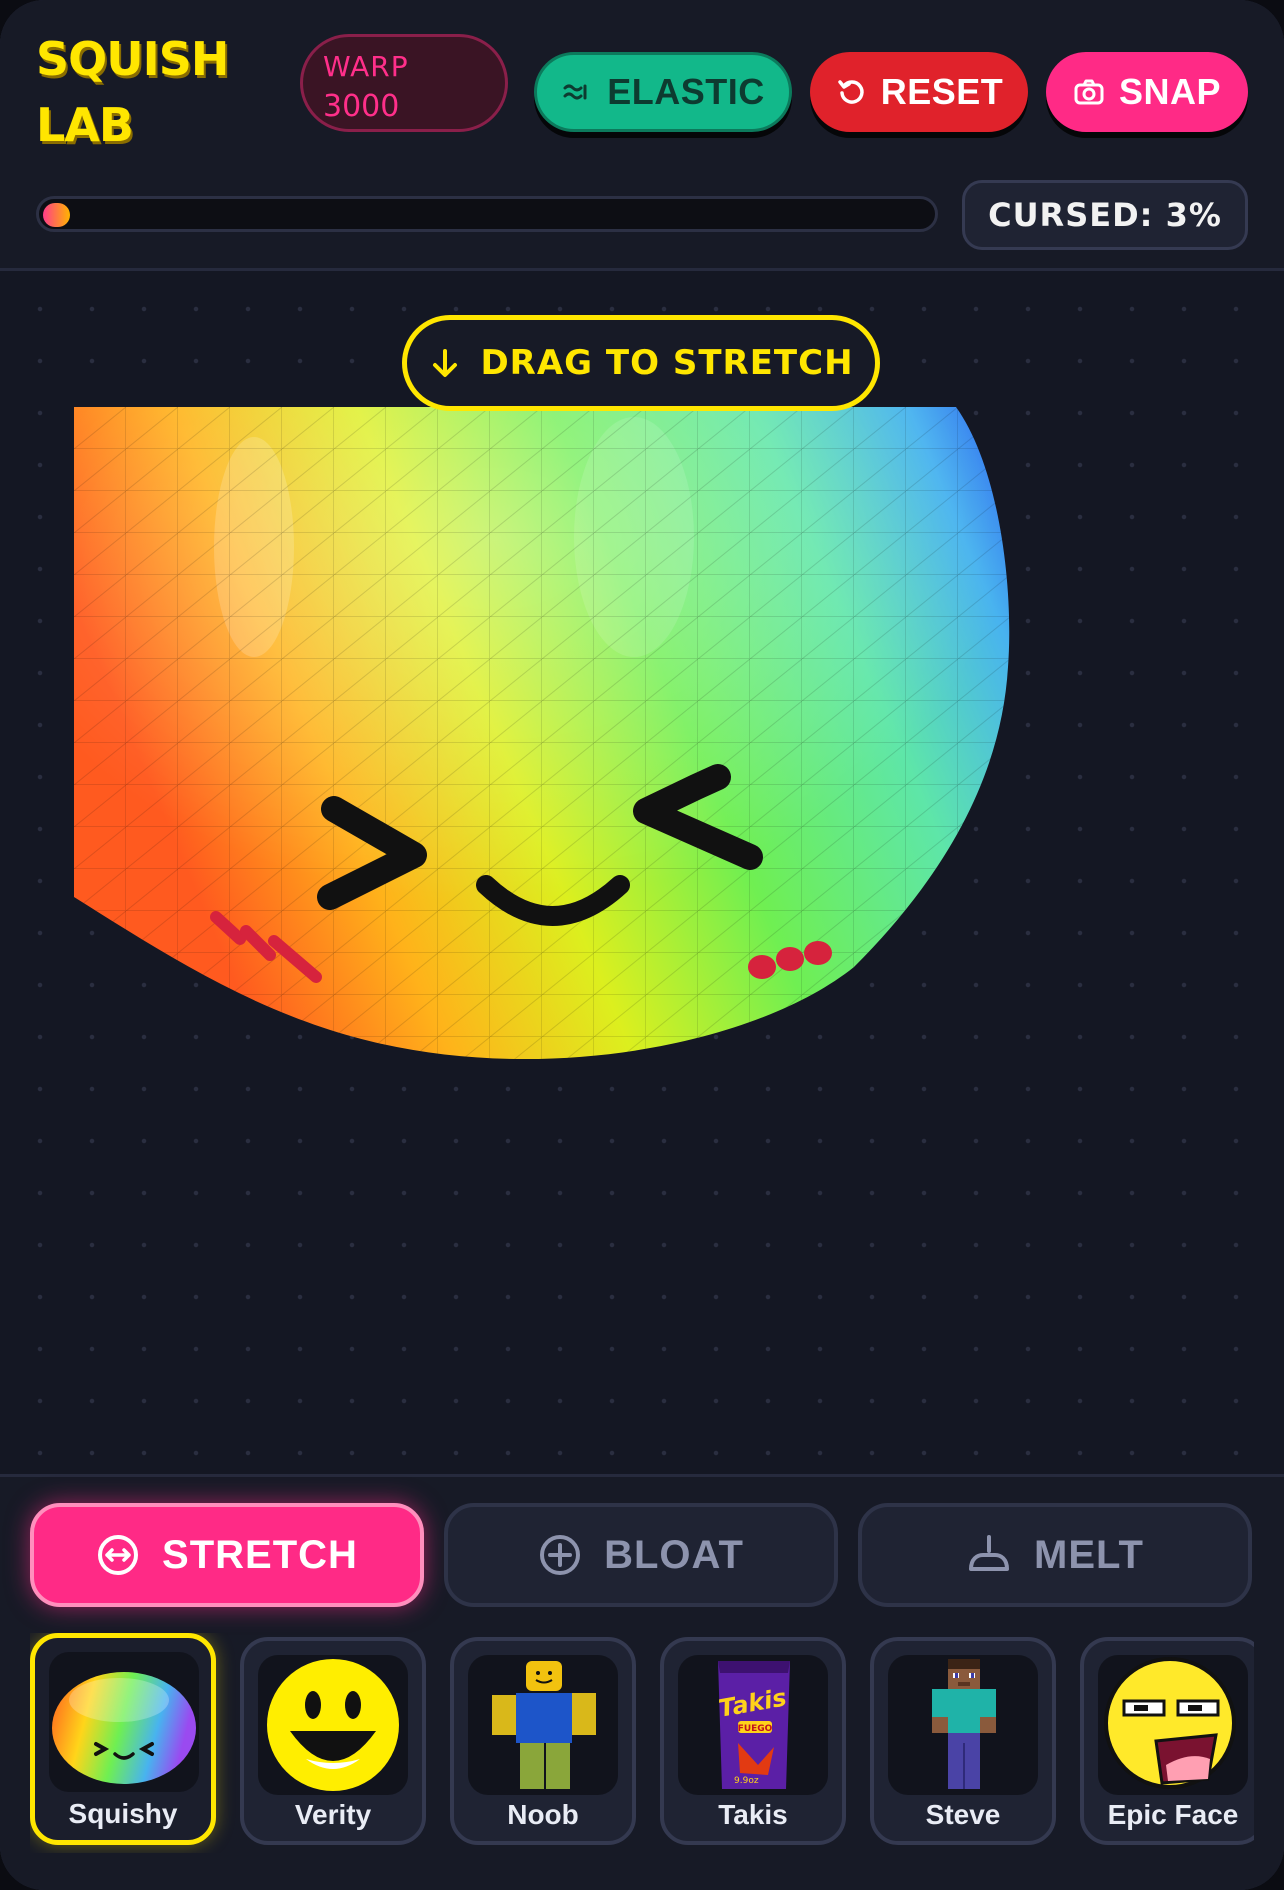 This screenshot has height=1890, width=1284. I want to click on epic-face-thumbnail, so click(1173, 1725).